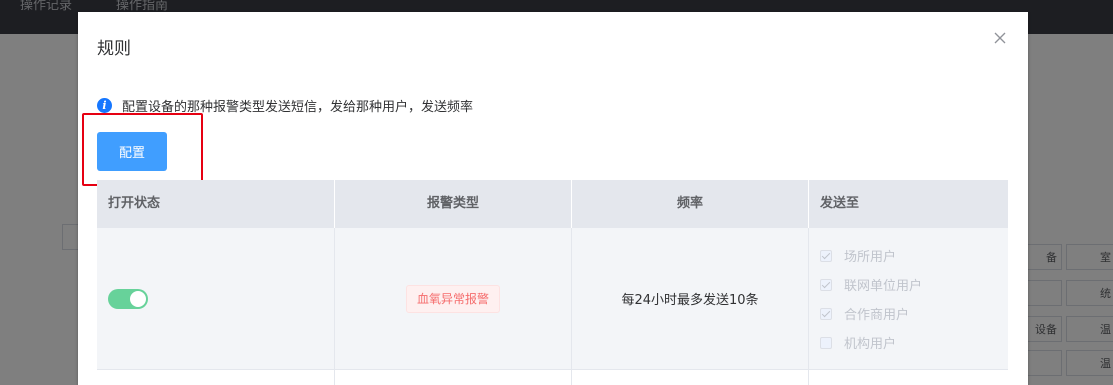  Describe the element at coordinates (877, 315) in the screenshot. I see `recipient-label: 合作商用户` at that location.